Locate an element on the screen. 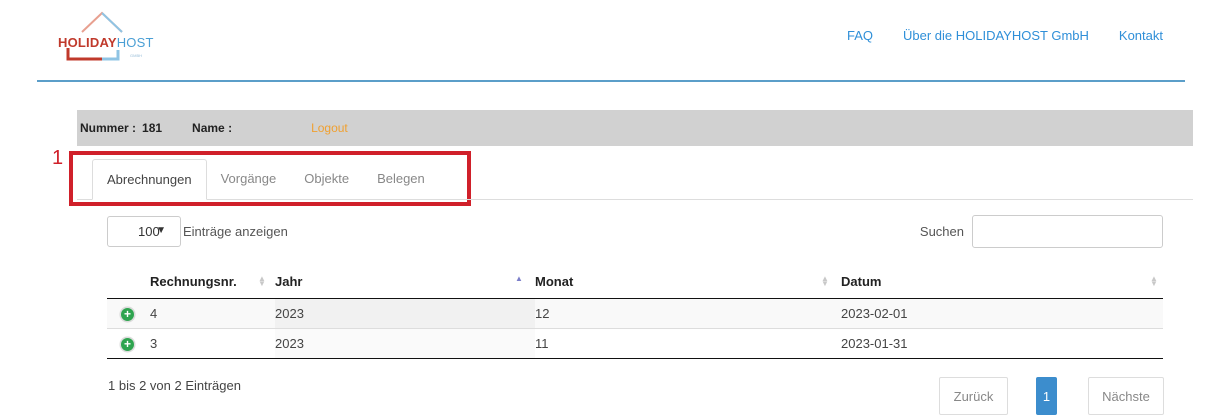  nummer-value: 181 is located at coordinates (152, 128).